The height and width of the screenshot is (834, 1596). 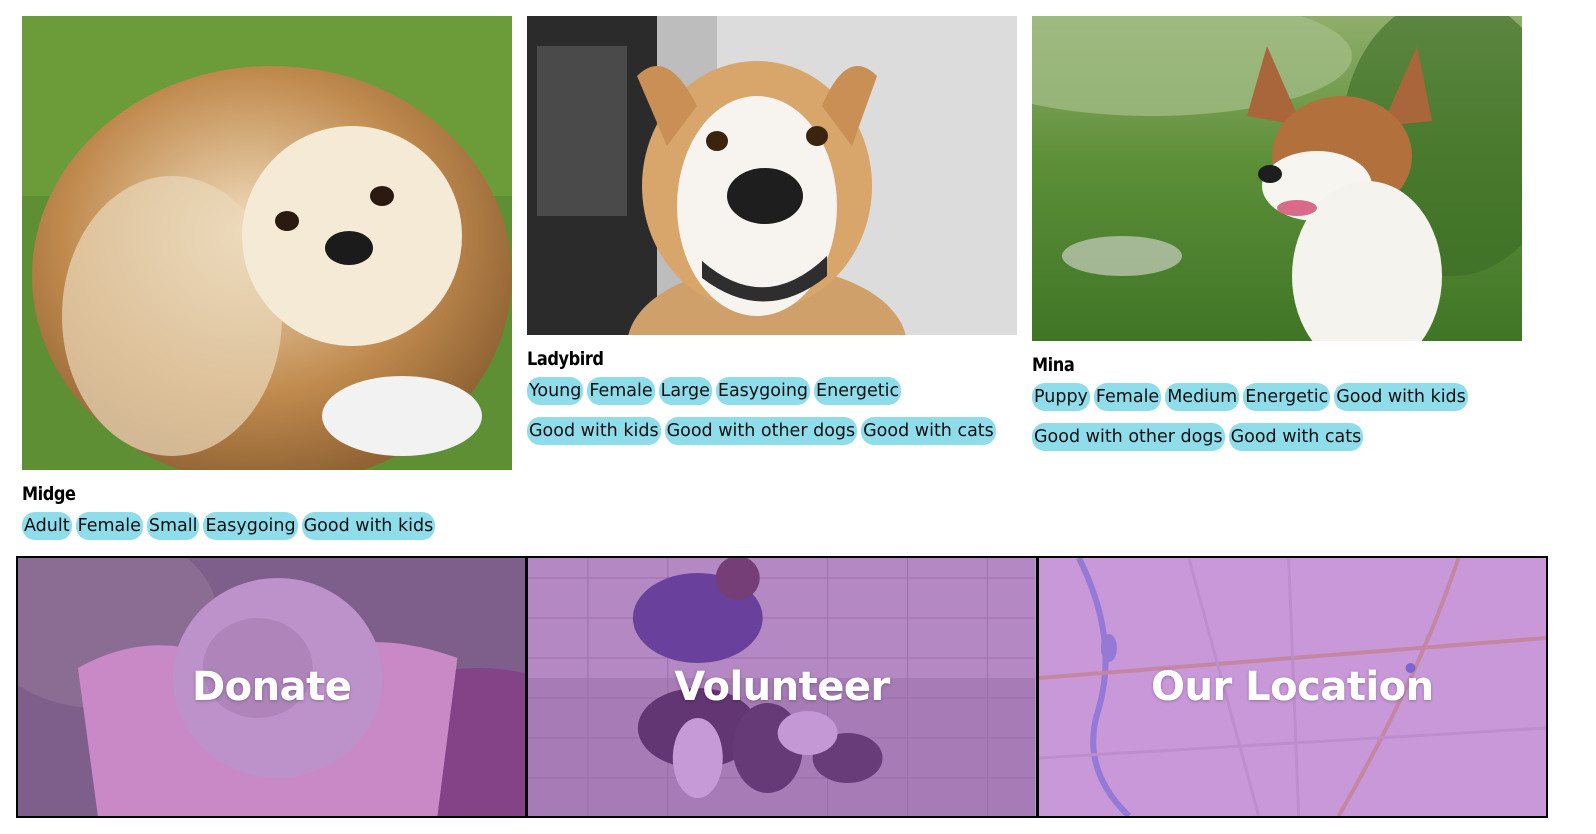 I want to click on pet-tag: Puppy, so click(x=1061, y=397).